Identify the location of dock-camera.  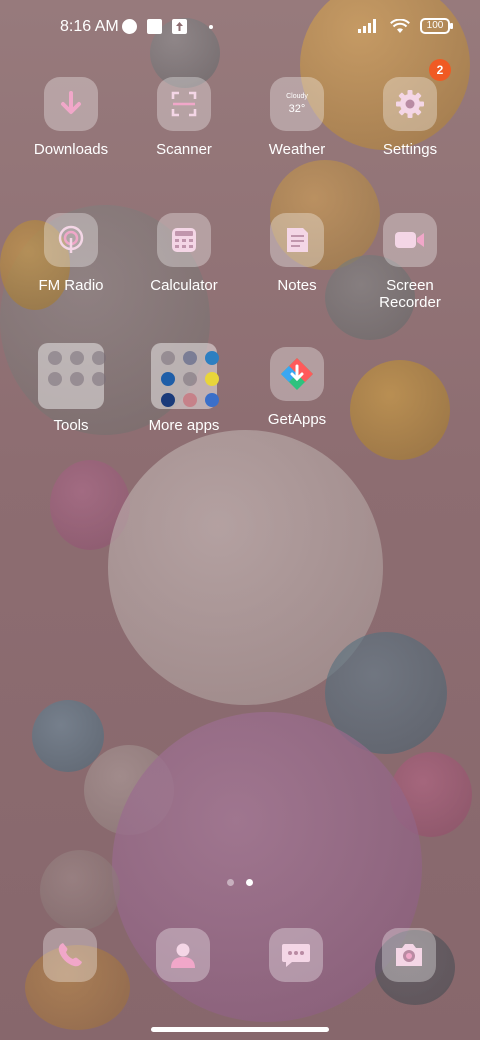
(409, 955).